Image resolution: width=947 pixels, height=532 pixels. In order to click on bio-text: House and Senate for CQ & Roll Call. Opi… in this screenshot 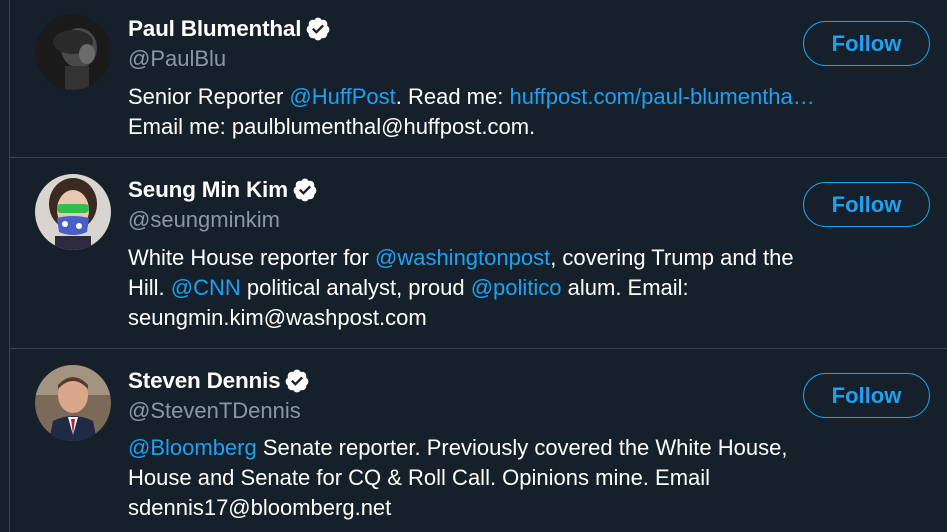, I will do `click(419, 477)`.